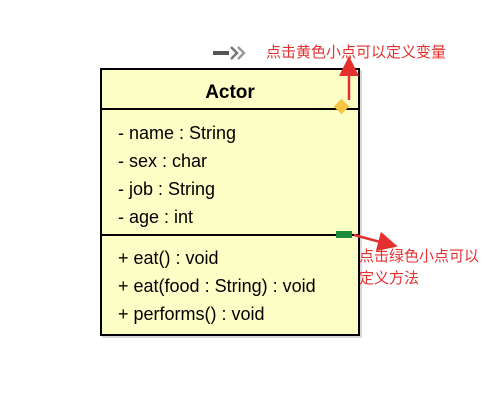  Describe the element at coordinates (419, 267) in the screenshot. I see `green-handle-note: 点击绿色小点可以定义方法` at that location.